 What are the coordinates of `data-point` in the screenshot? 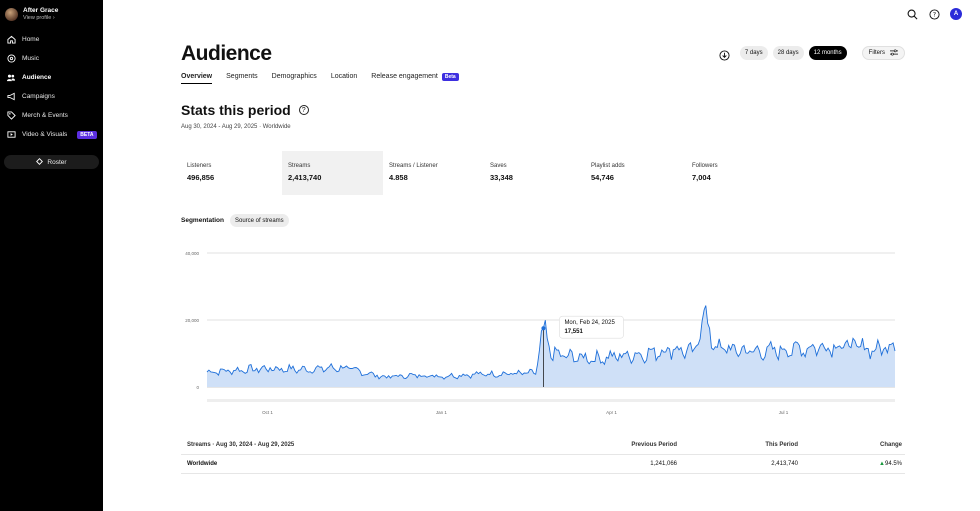 It's located at (543, 328).